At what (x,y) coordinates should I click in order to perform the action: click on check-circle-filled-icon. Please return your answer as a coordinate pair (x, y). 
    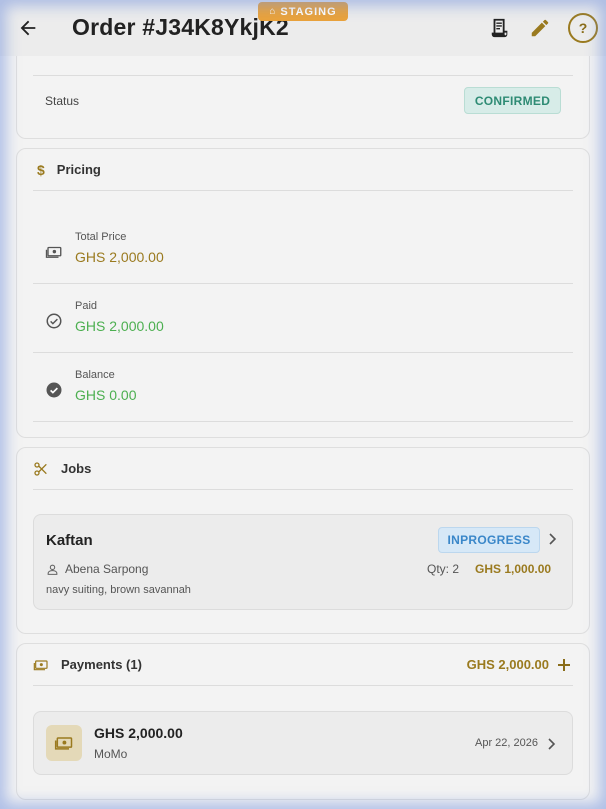
    Looking at the image, I should click on (54, 390).